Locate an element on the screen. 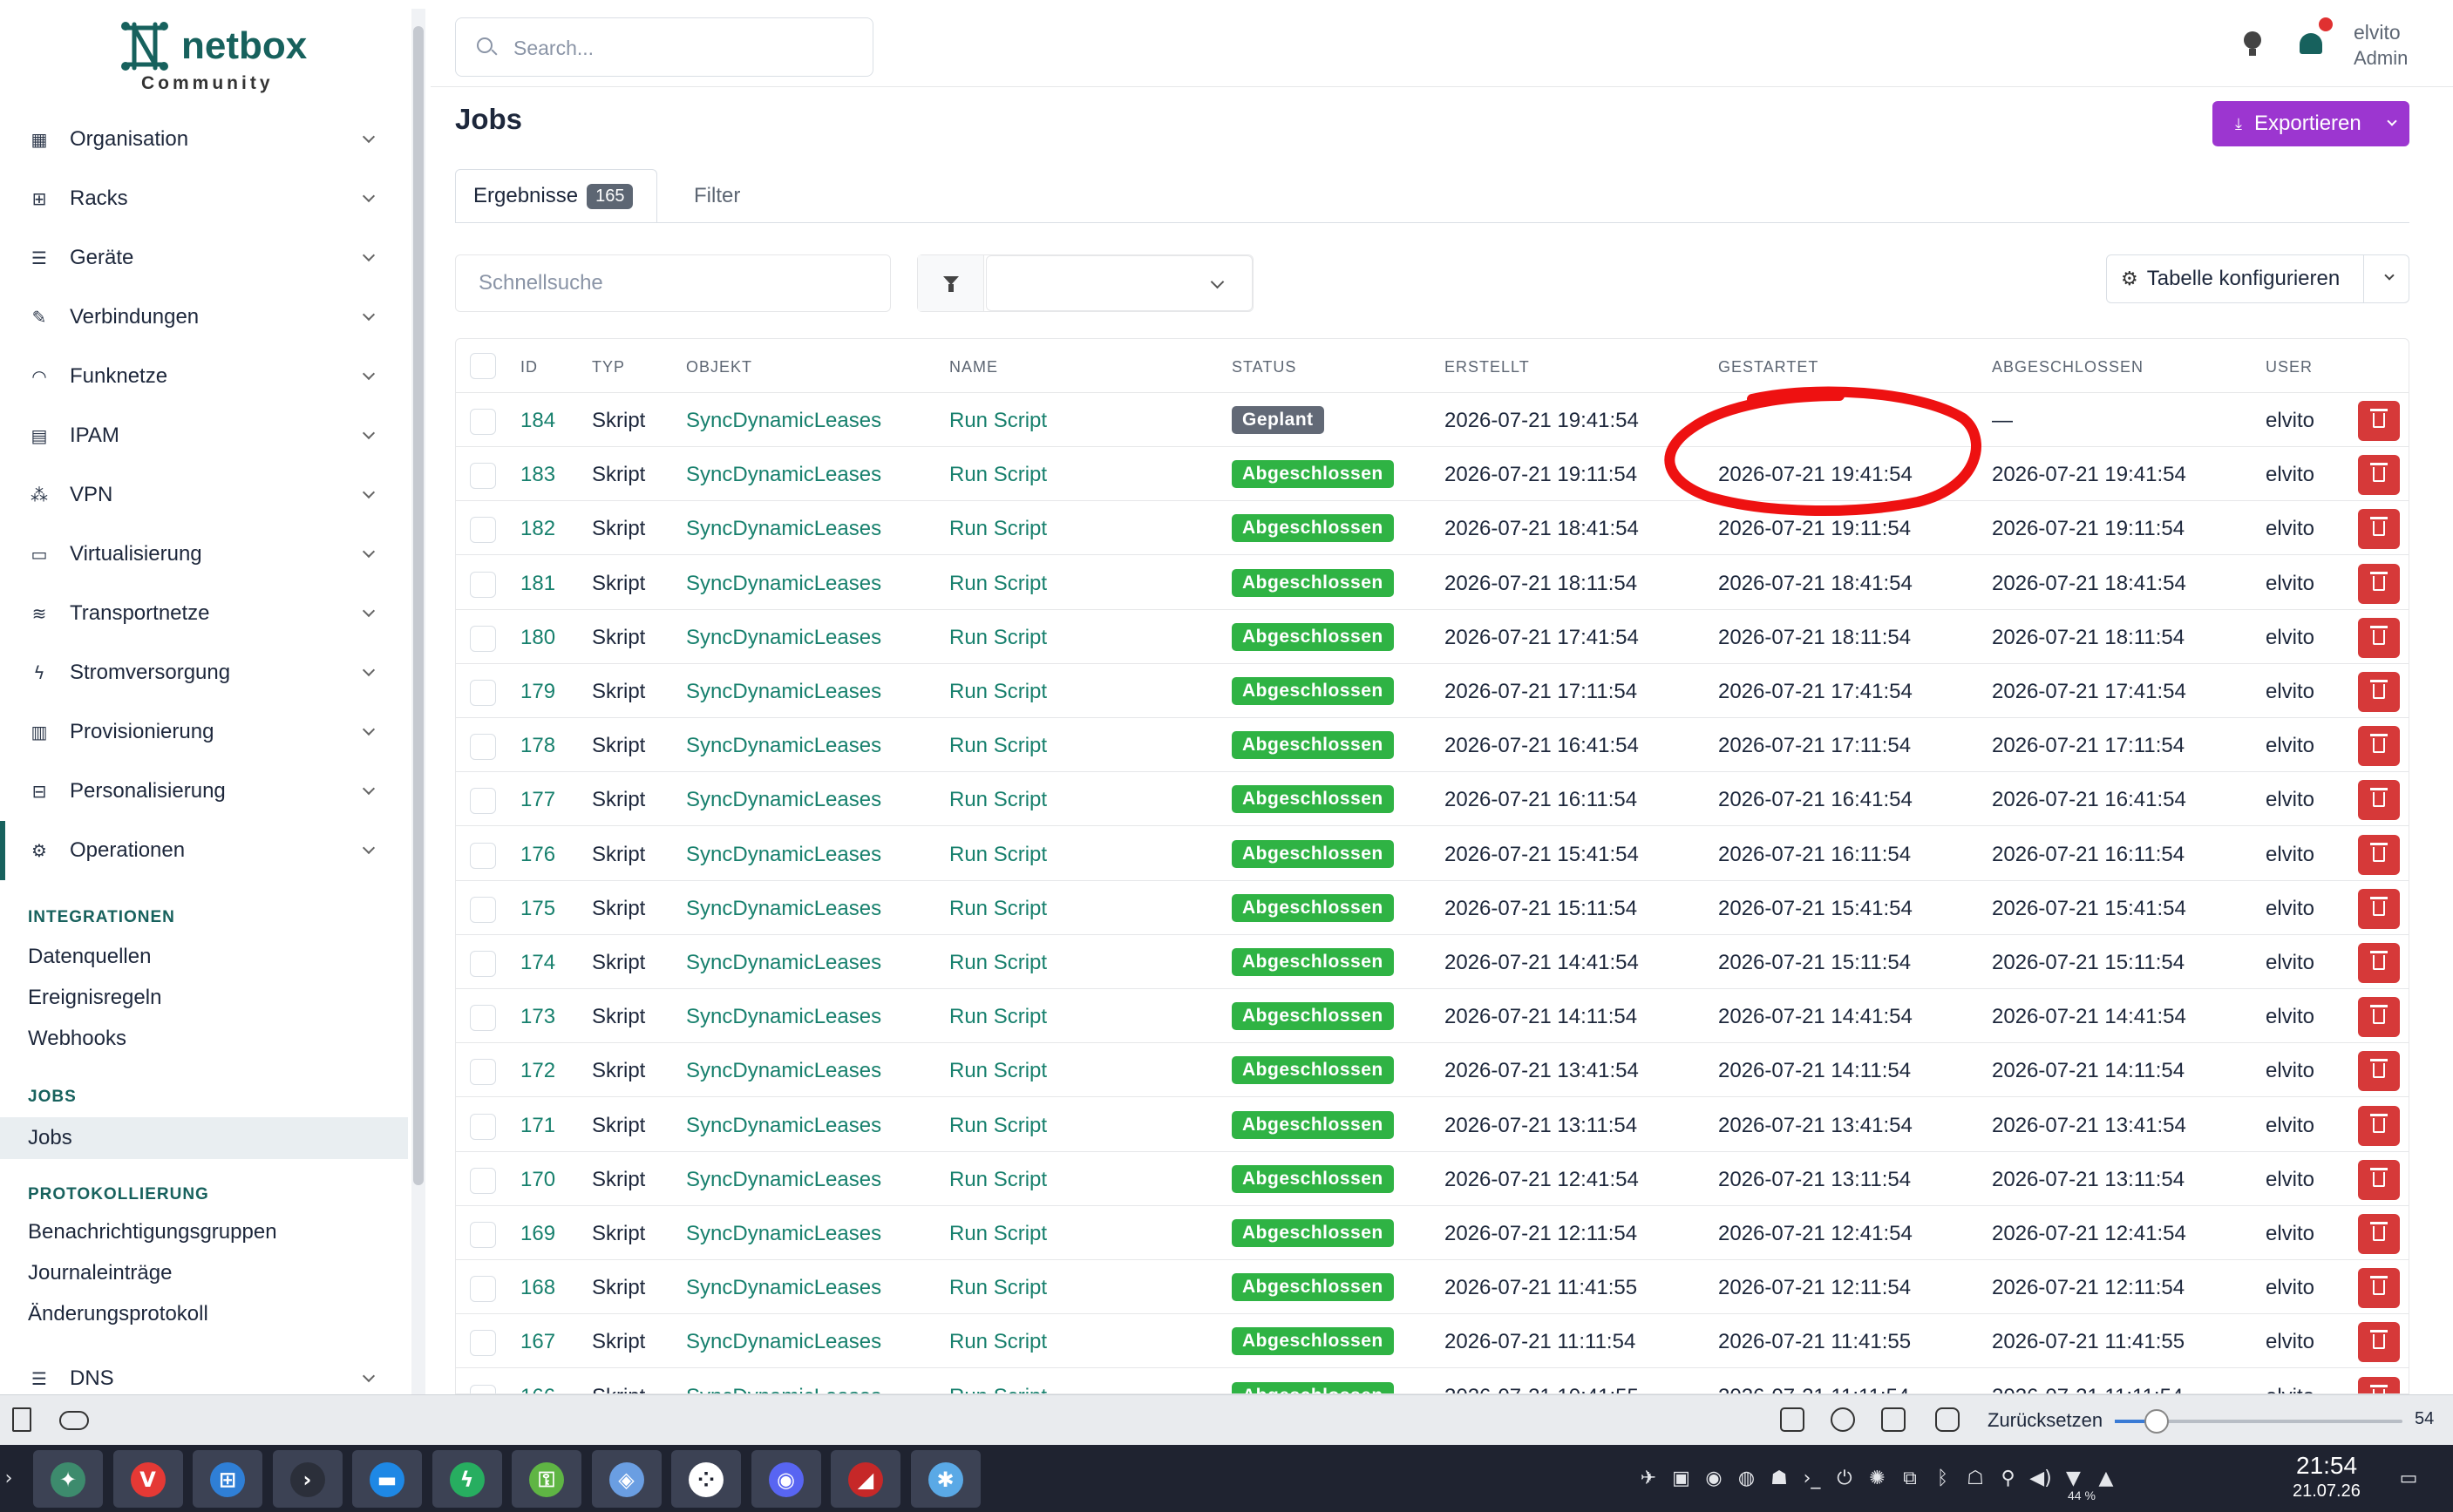 Image resolution: width=2453 pixels, height=1512 pixels. column-header-abgeschlossen: ABGESCHLOSSEN is located at coordinates (2068, 367).